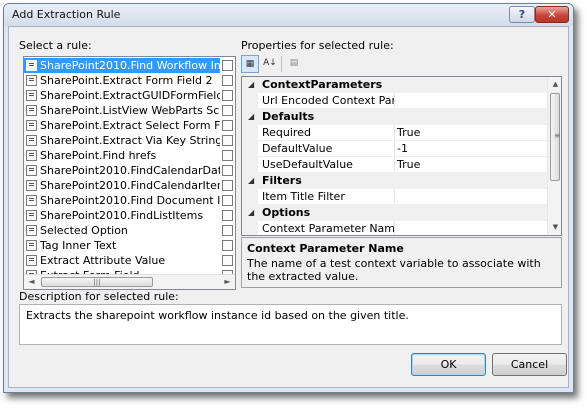  I want to click on rule-list-item: SharePoint2010.Find Document Items, so click(122, 200).